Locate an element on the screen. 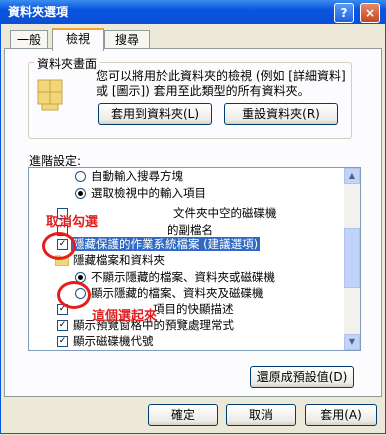 The height and width of the screenshot is (435, 386). annotation-ring-checkbox is located at coordinates (59, 246).